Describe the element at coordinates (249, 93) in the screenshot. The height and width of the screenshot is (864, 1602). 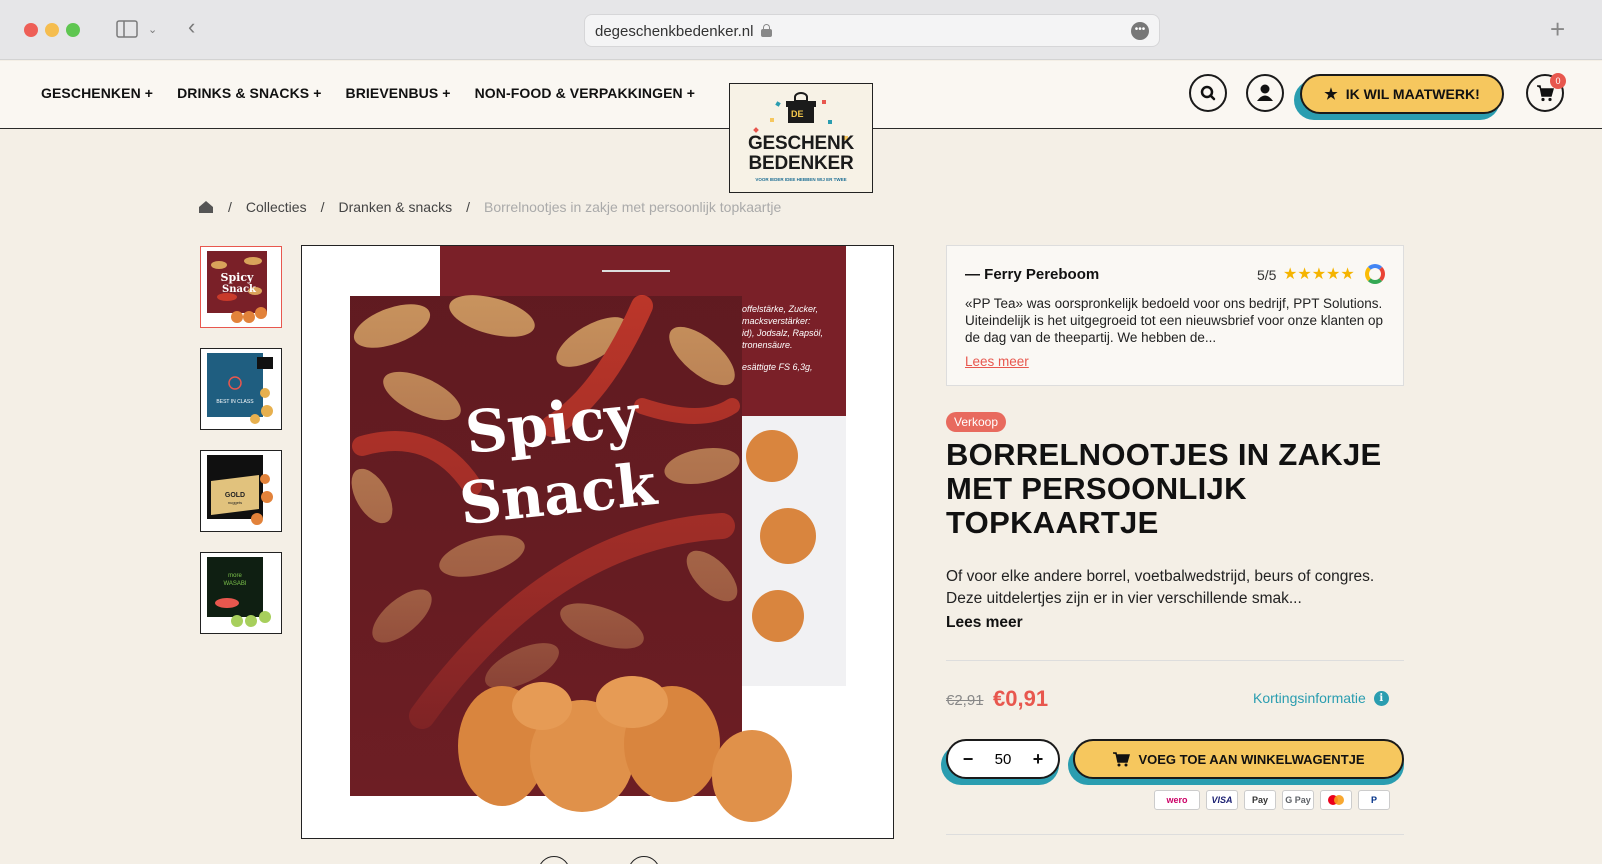
I see `nav-item-drinks-snacks: DRINKS & SNACKS +` at that location.